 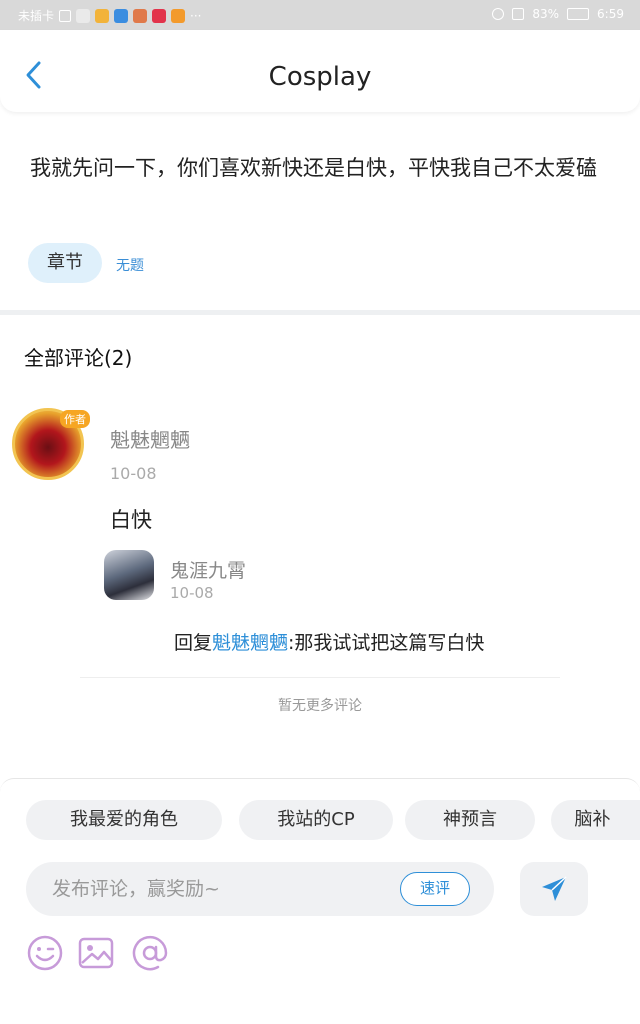 What do you see at coordinates (208, 569) in the screenshot?
I see `reply-author-name: 鬼涯九霄` at bounding box center [208, 569].